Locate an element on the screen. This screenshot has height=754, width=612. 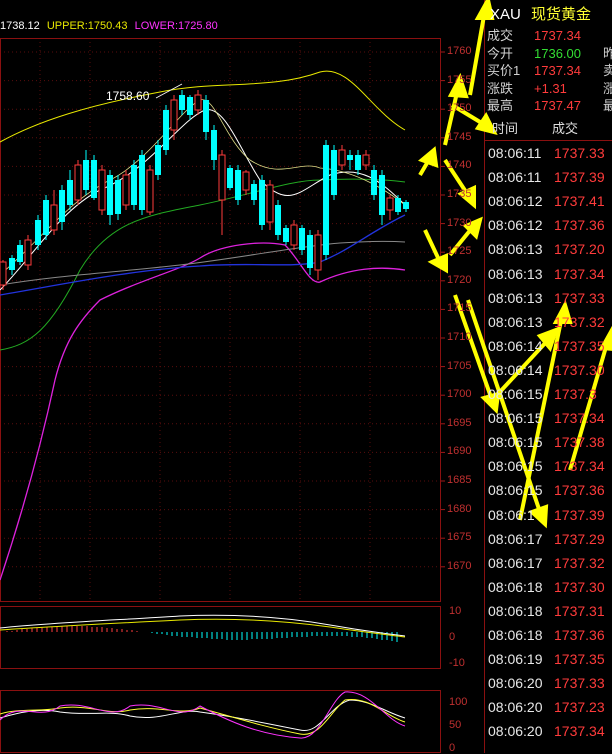
price-axis-label: 1725 is located at coordinates (459, 251).